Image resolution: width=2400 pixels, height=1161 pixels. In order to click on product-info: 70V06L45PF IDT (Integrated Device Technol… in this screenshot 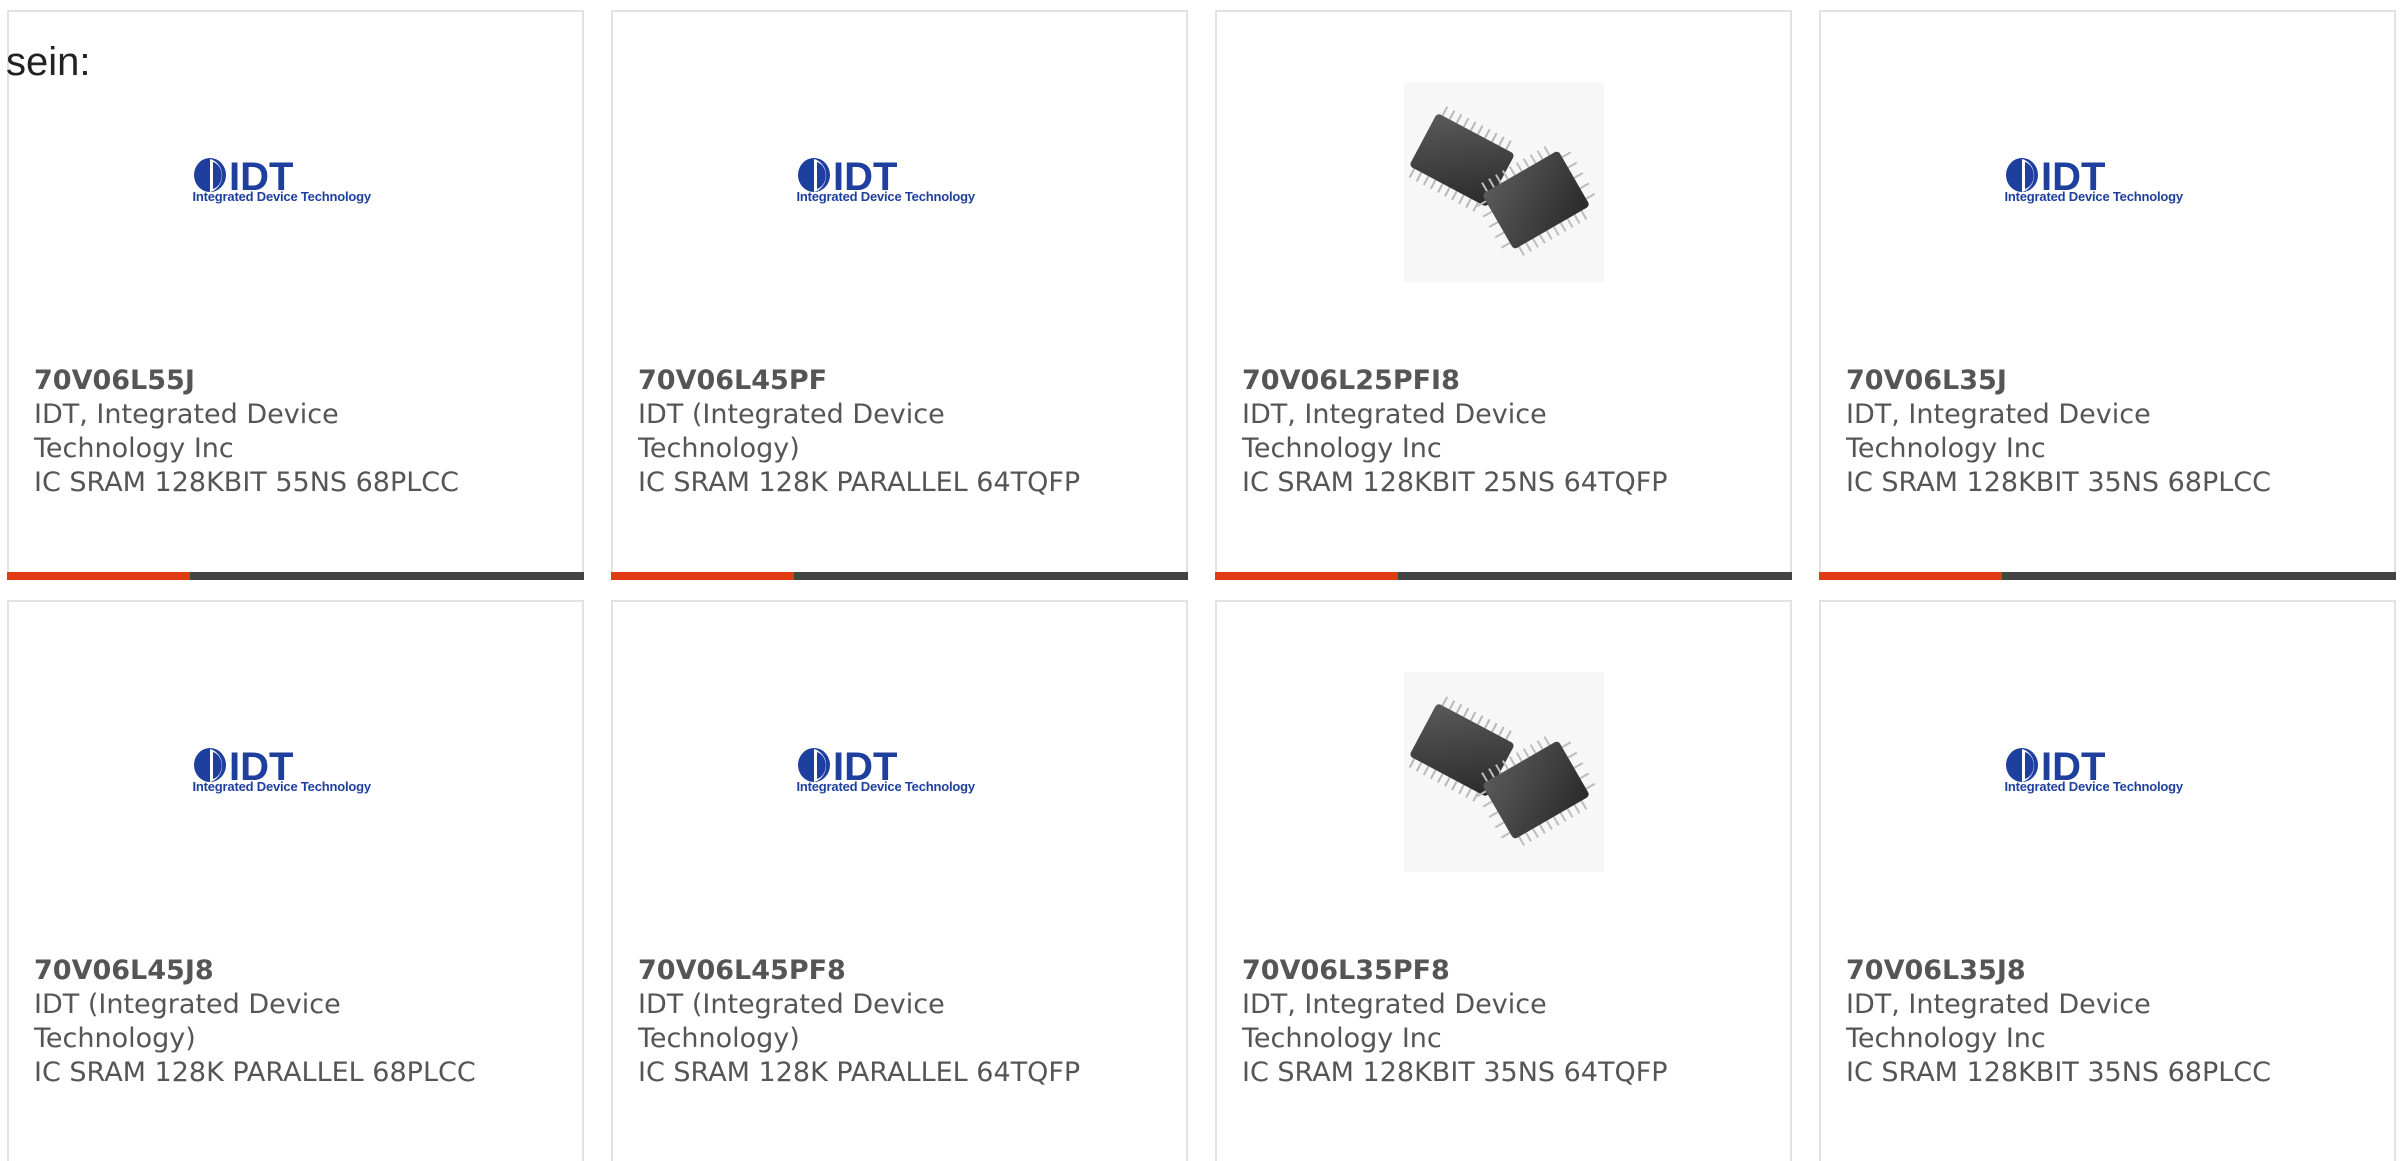, I will do `click(902, 432)`.